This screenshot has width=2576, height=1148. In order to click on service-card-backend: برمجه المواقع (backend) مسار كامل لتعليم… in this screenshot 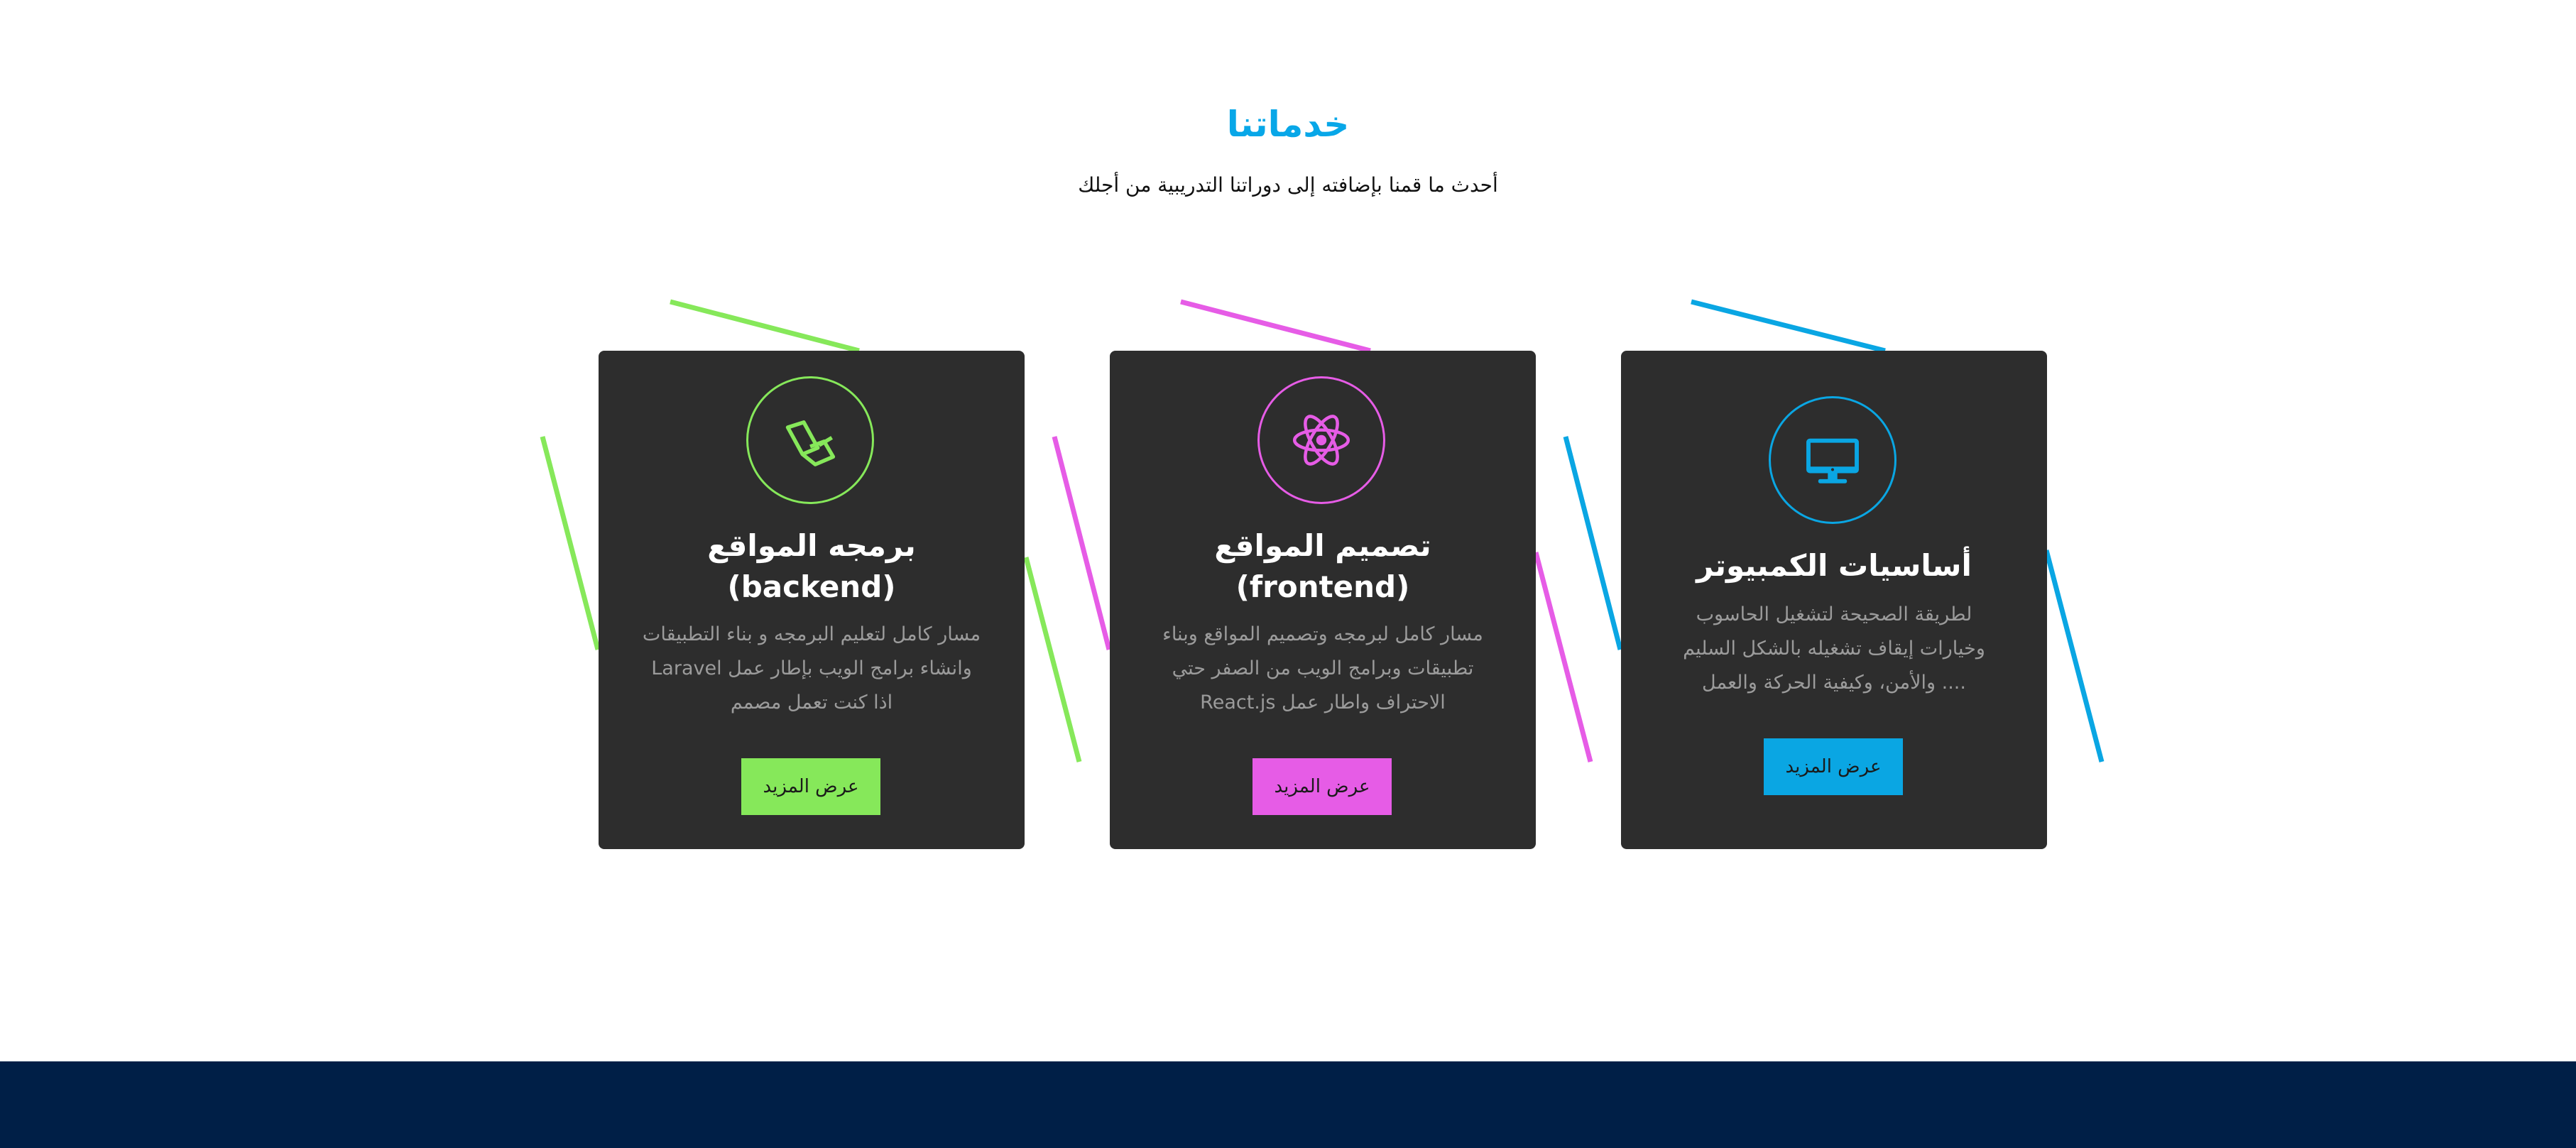, I will do `click(812, 600)`.